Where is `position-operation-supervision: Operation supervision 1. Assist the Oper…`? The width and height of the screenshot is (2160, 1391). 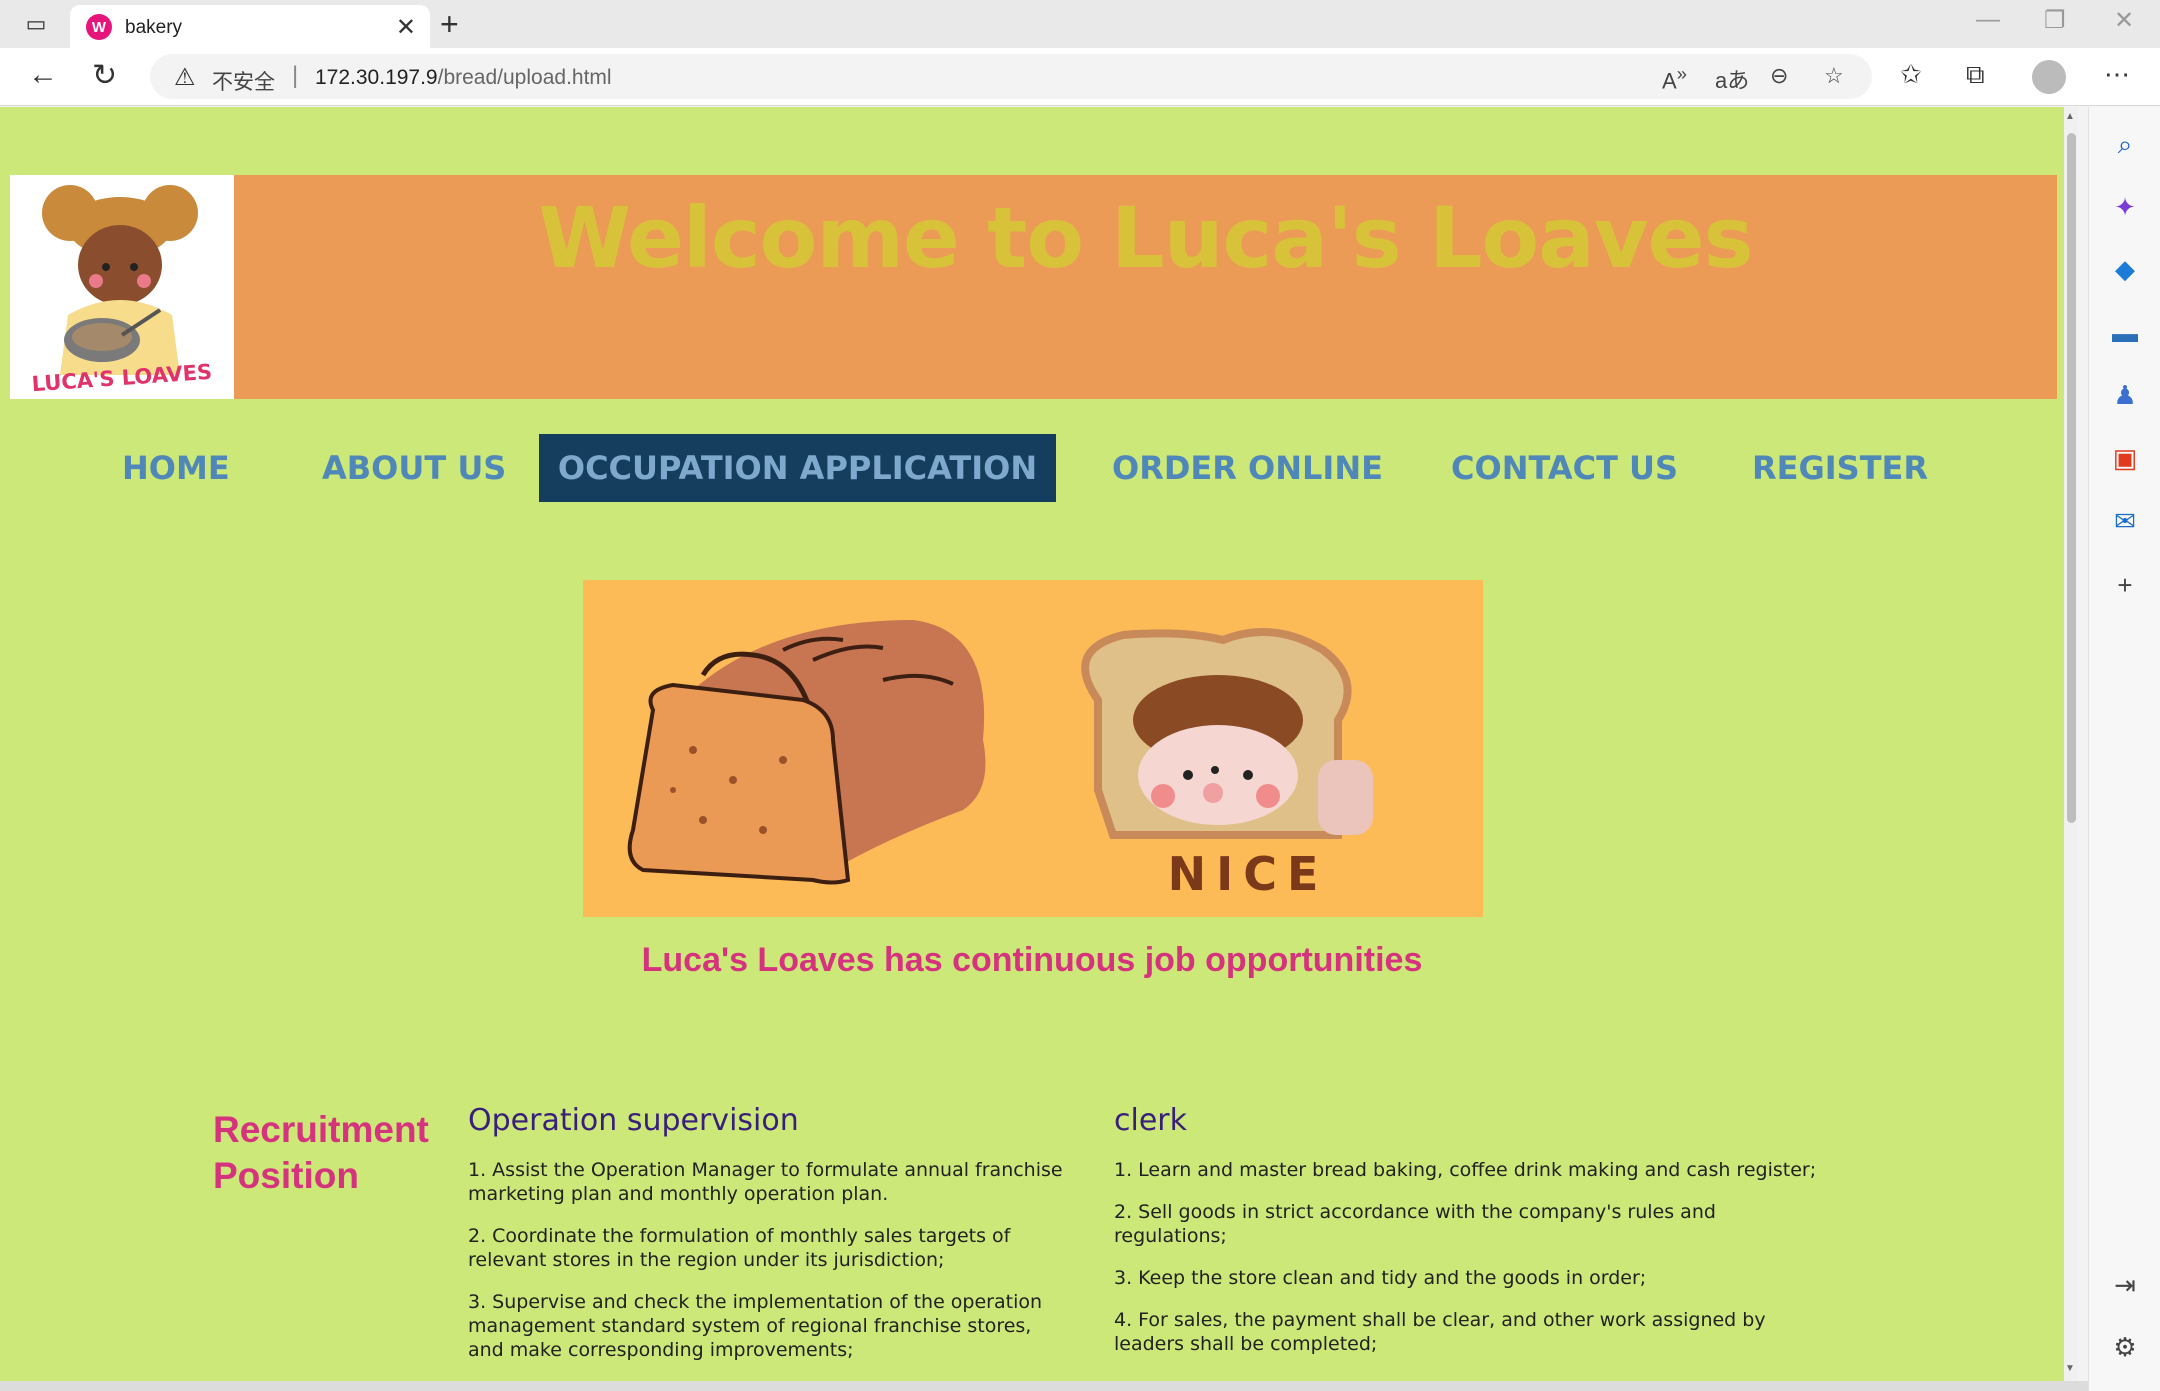 position-operation-supervision: Operation supervision 1. Assist the Oper… is located at coordinates (768, 1241).